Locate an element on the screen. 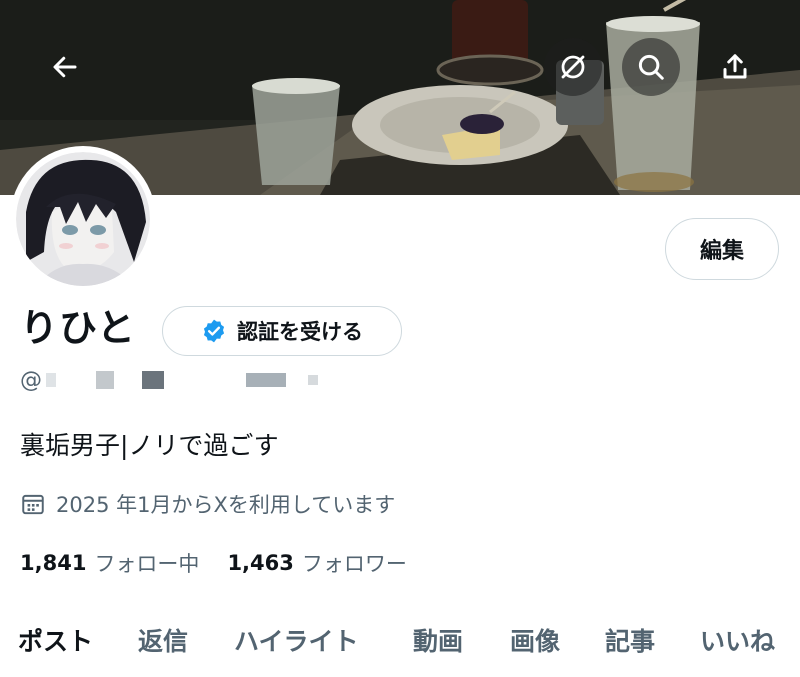  user-handle: @ is located at coordinates (178, 380).